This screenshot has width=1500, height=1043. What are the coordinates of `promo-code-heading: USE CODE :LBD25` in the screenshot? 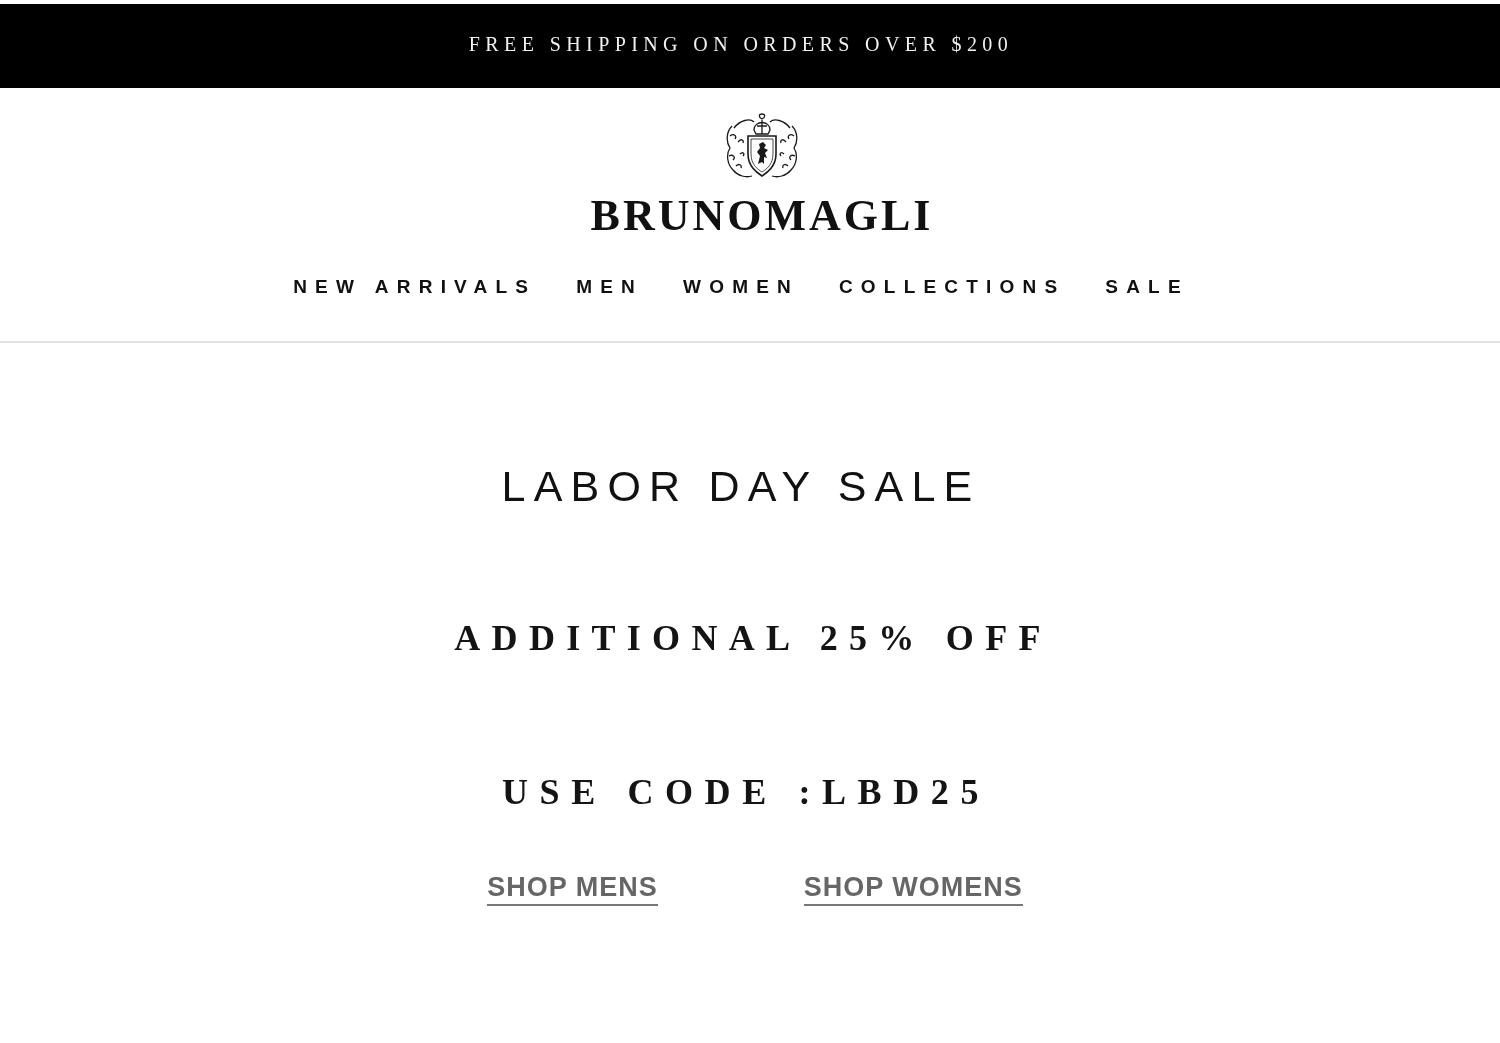 It's located at (746, 792).